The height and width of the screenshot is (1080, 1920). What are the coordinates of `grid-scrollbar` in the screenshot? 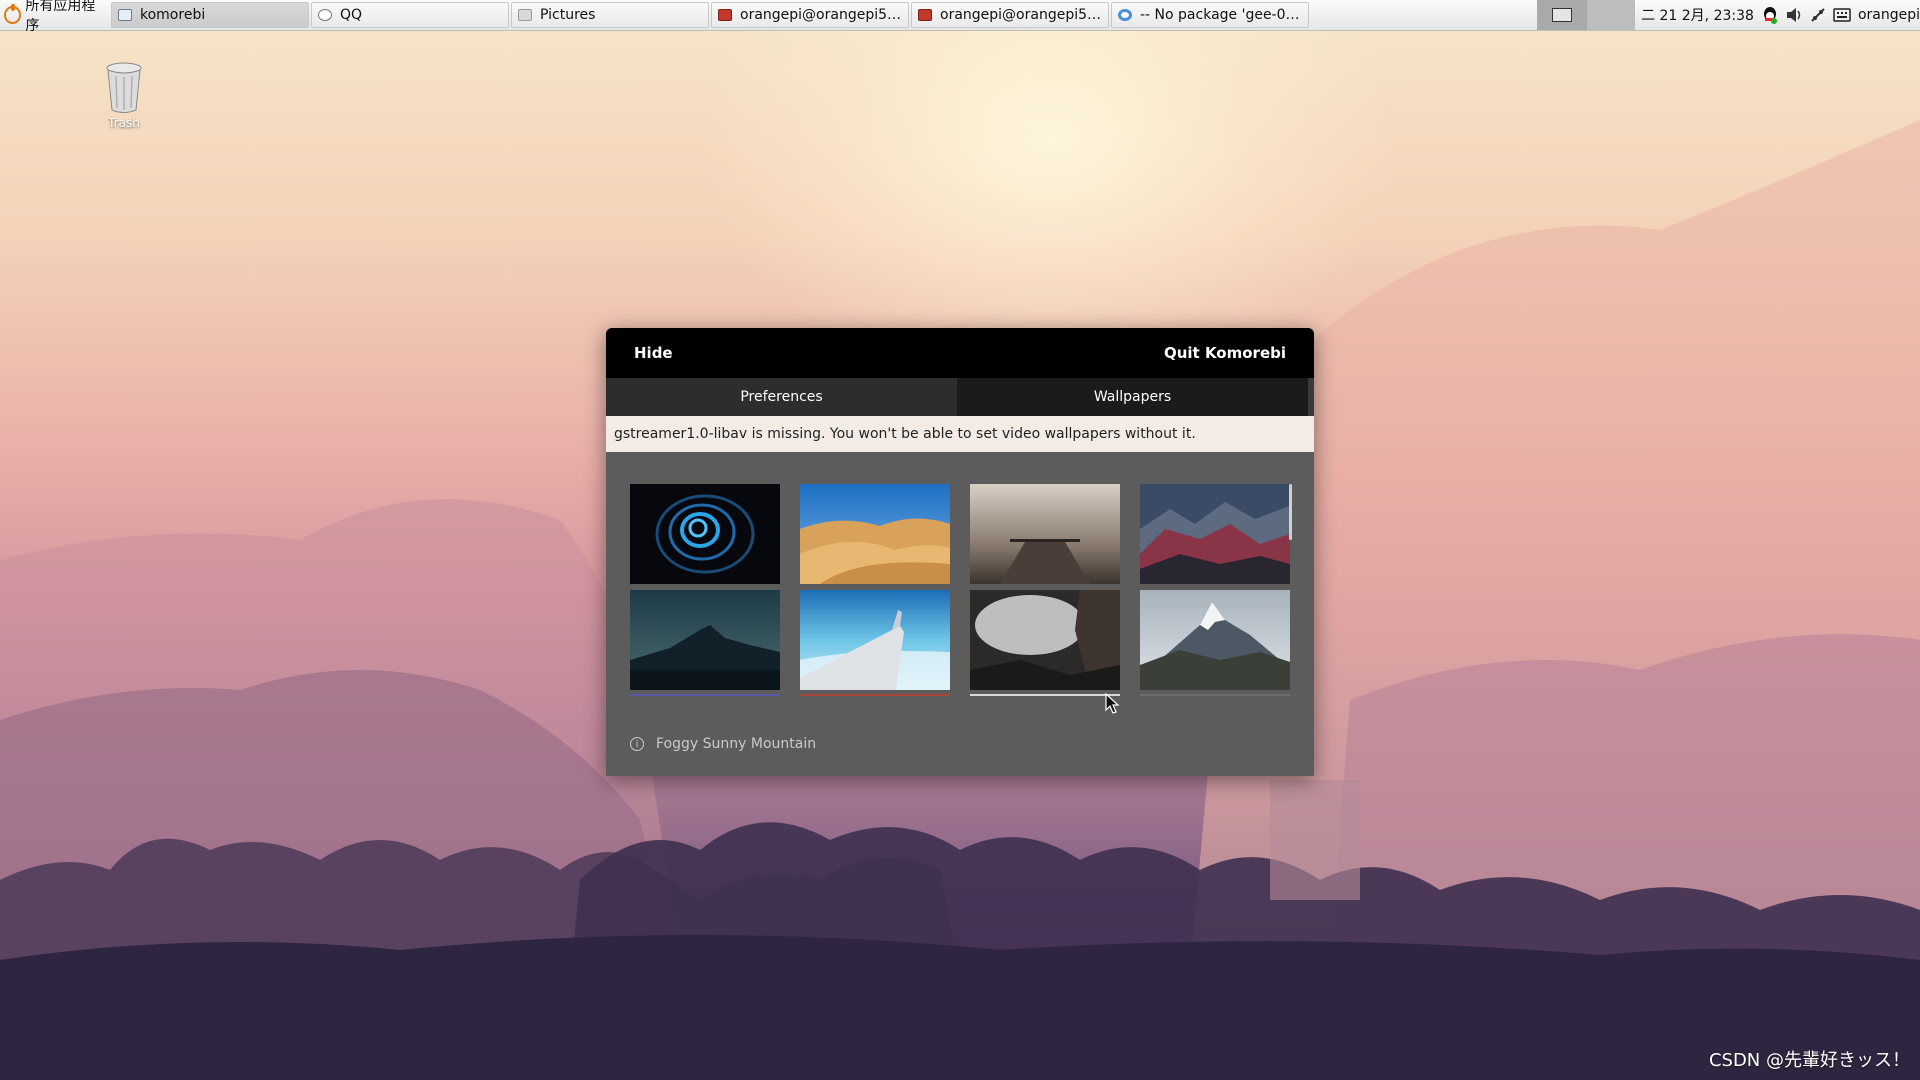 It's located at (1290, 512).